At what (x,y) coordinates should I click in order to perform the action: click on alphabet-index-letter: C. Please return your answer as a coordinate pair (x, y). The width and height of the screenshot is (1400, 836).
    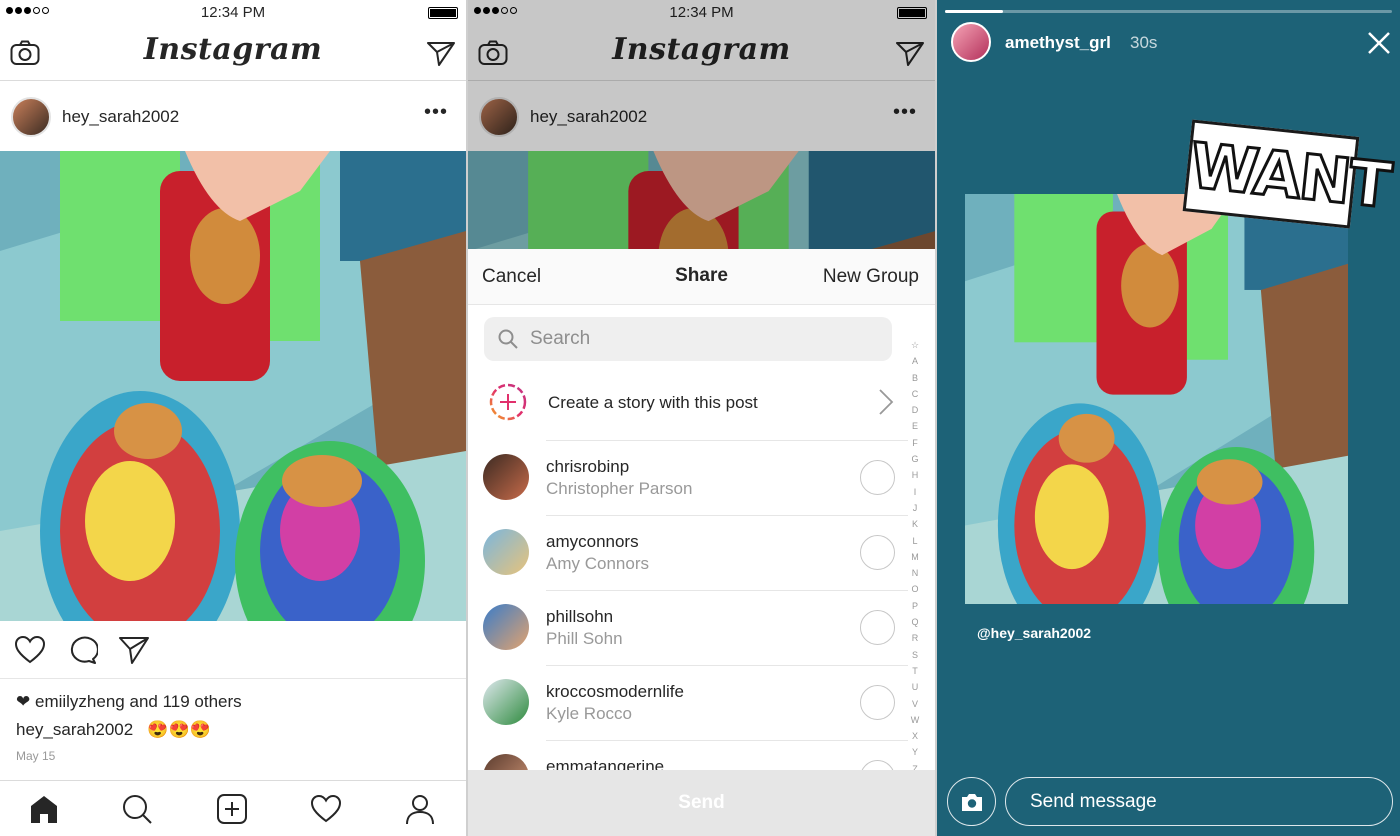
    Looking at the image, I should click on (915, 394).